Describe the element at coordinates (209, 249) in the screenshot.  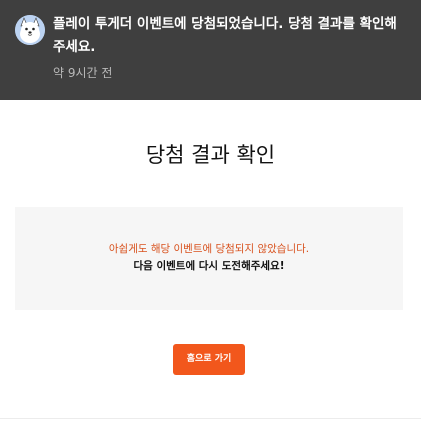
I see `result-message-line1: 아쉽게도 해당 이벤트에 당첨되지 않았습니다.` at that location.